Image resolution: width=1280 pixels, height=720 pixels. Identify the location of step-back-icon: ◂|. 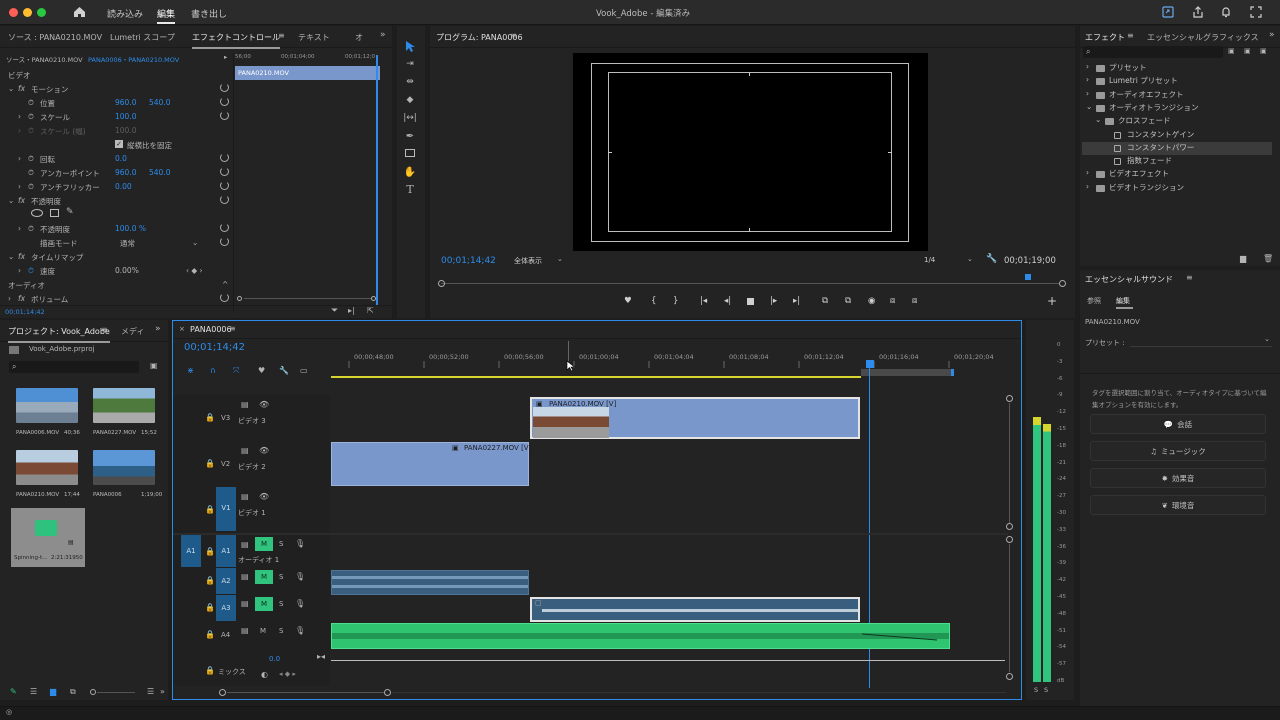
(727, 301).